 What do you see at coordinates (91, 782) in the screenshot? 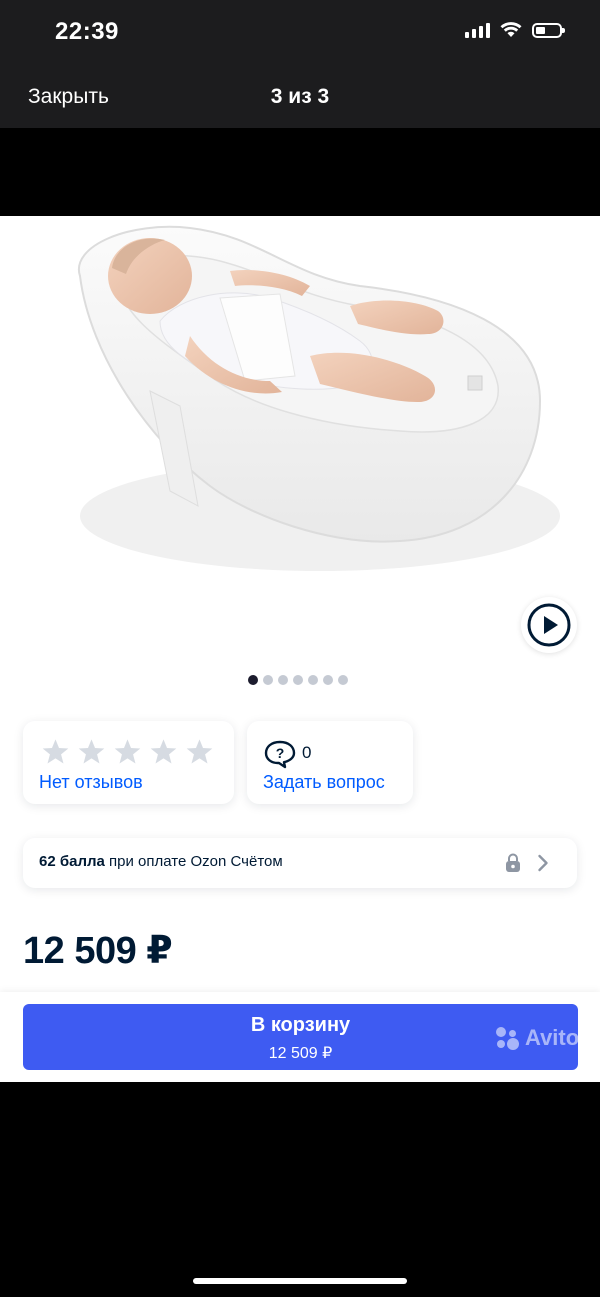
I see `no-reviews-link: Нет отзывов` at bounding box center [91, 782].